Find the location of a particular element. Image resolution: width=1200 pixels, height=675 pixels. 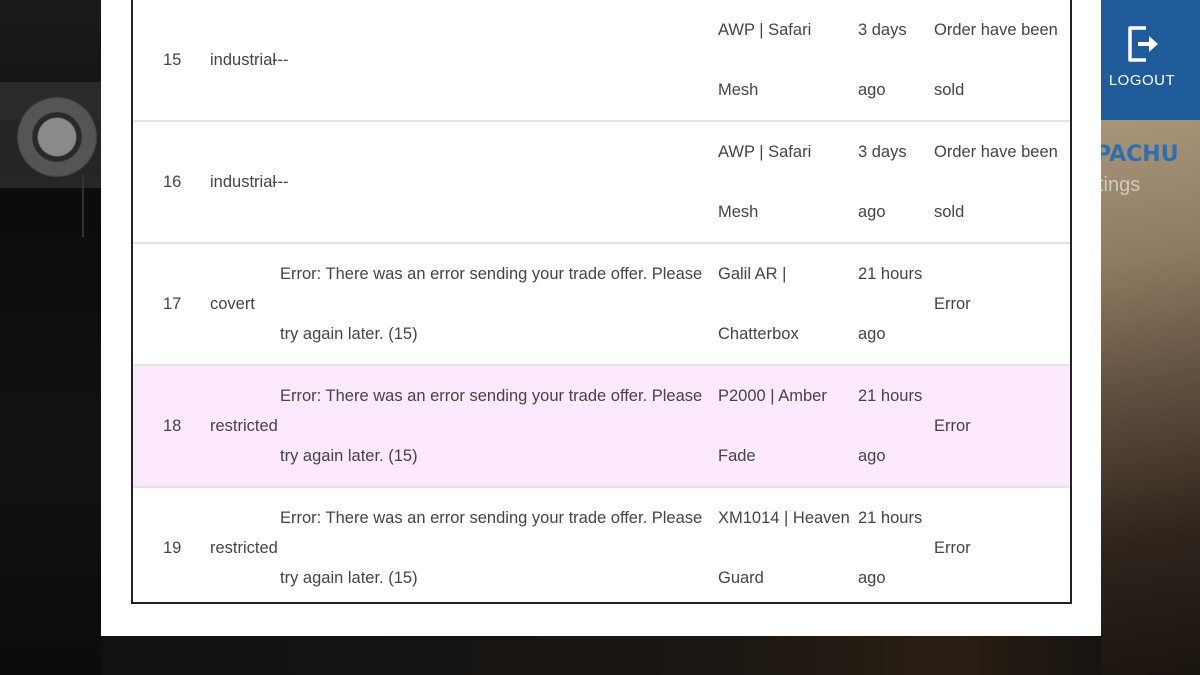

divider is located at coordinates (83, 206).